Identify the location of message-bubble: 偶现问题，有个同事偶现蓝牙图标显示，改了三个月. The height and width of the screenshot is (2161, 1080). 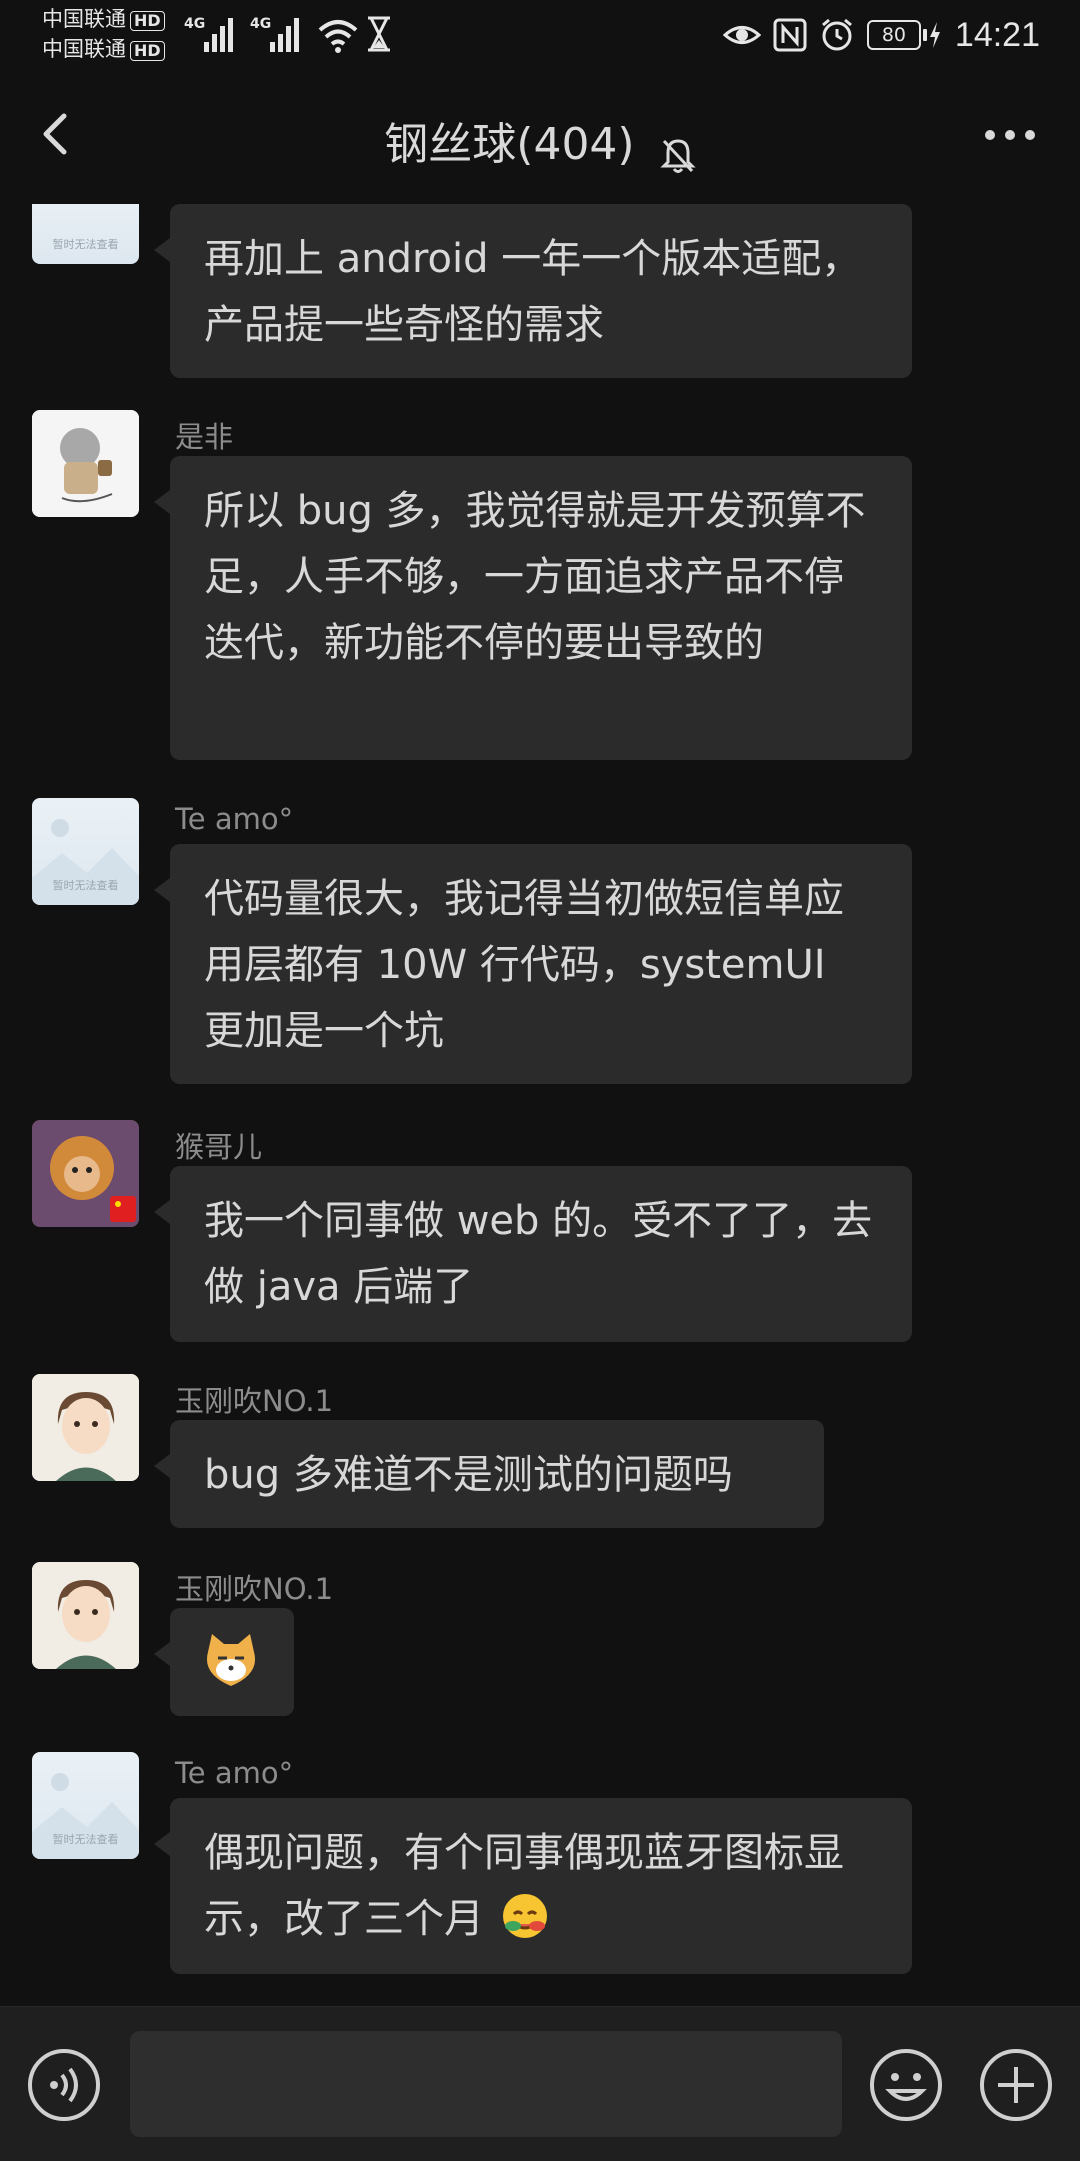
(533, 1886).